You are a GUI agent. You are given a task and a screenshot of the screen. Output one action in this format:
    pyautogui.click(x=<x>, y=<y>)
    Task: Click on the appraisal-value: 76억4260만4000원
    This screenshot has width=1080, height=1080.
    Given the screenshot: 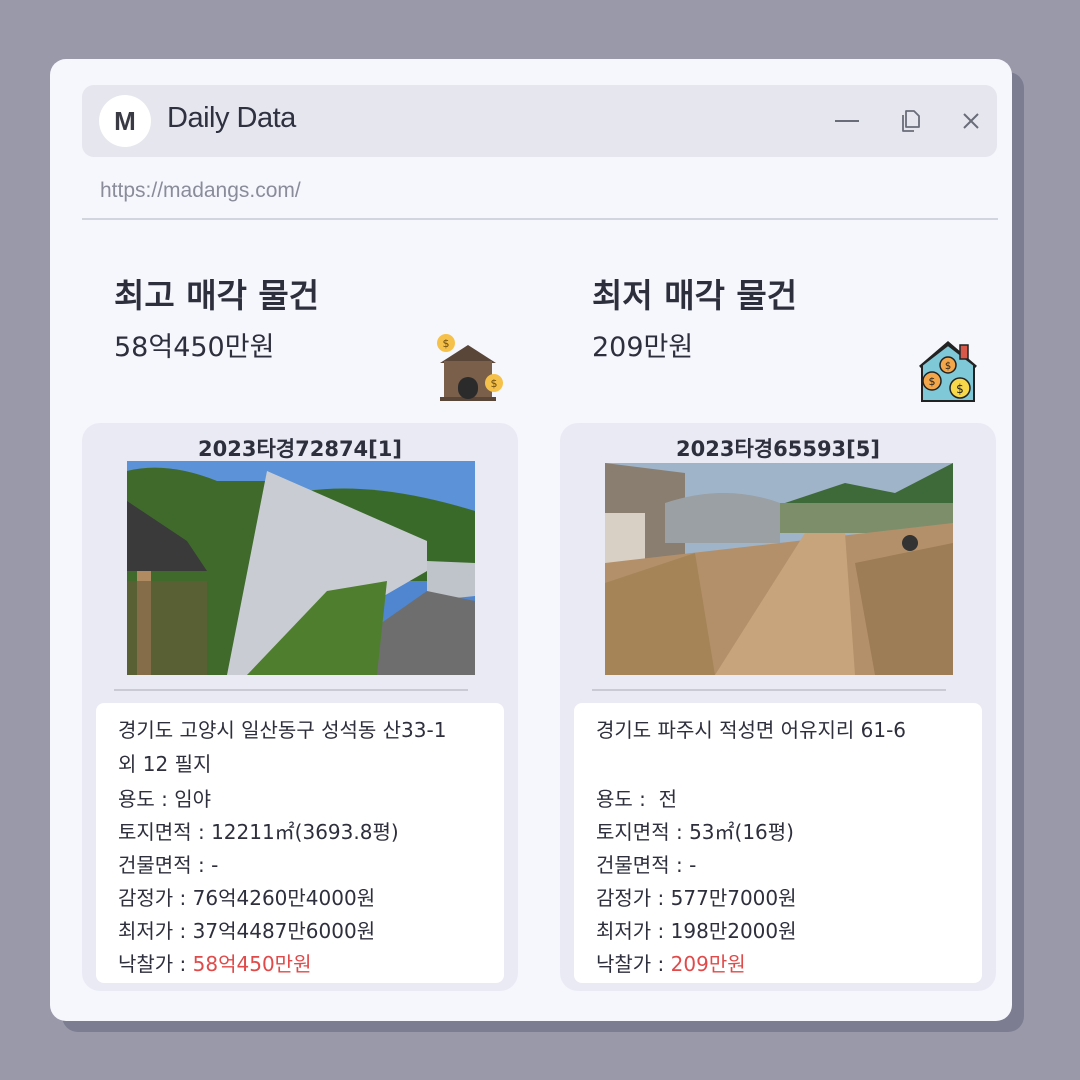 What is the action you would take?
    pyautogui.click(x=284, y=898)
    